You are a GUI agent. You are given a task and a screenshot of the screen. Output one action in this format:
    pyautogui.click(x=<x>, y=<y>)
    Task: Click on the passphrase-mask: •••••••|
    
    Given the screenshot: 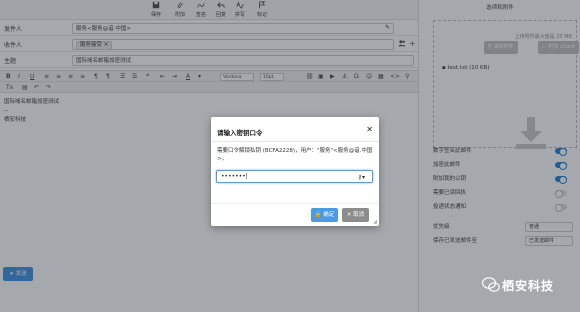 What is the action you would take?
    pyautogui.click(x=234, y=176)
    